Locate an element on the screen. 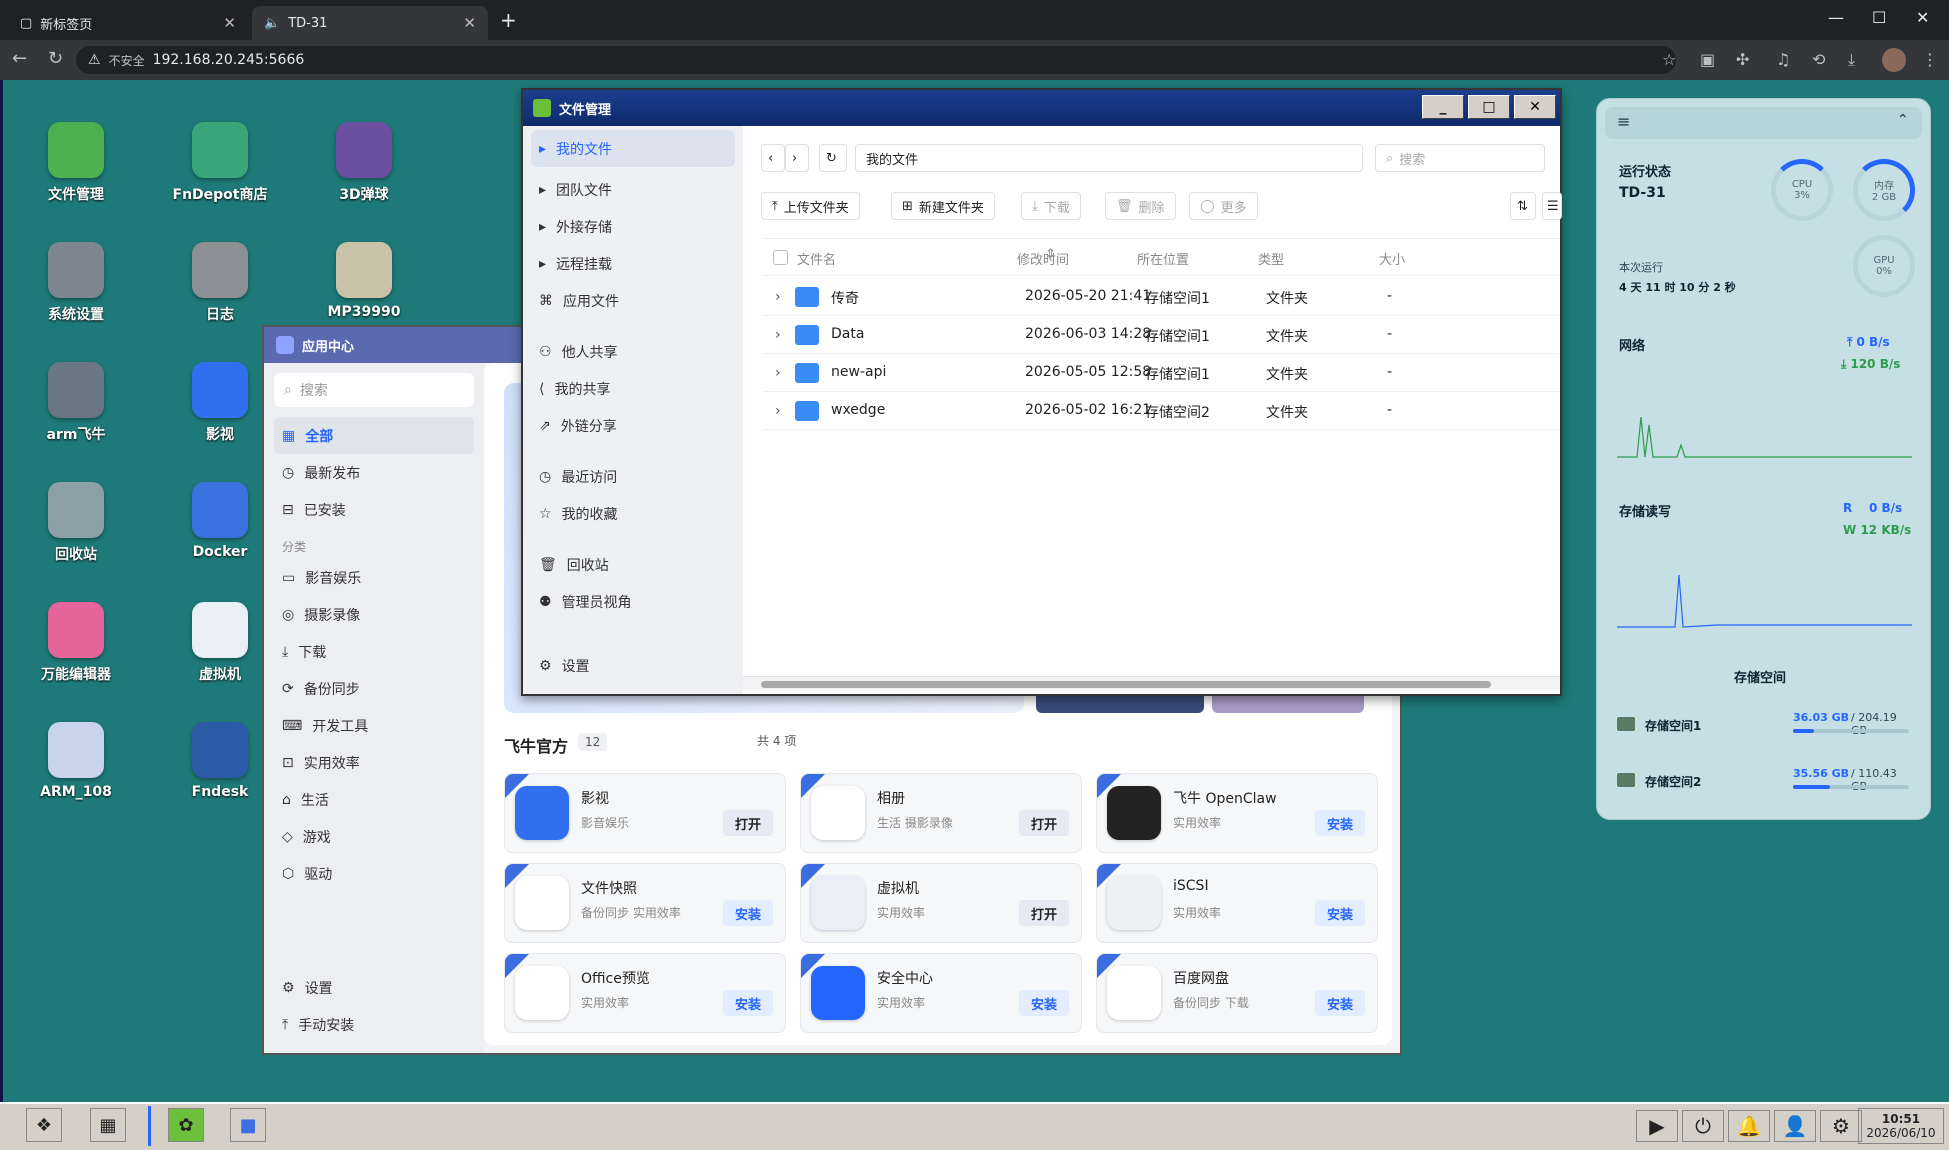 The height and width of the screenshot is (1150, 1949). app-search-input: ⌕ 搜索 is located at coordinates (374, 390).